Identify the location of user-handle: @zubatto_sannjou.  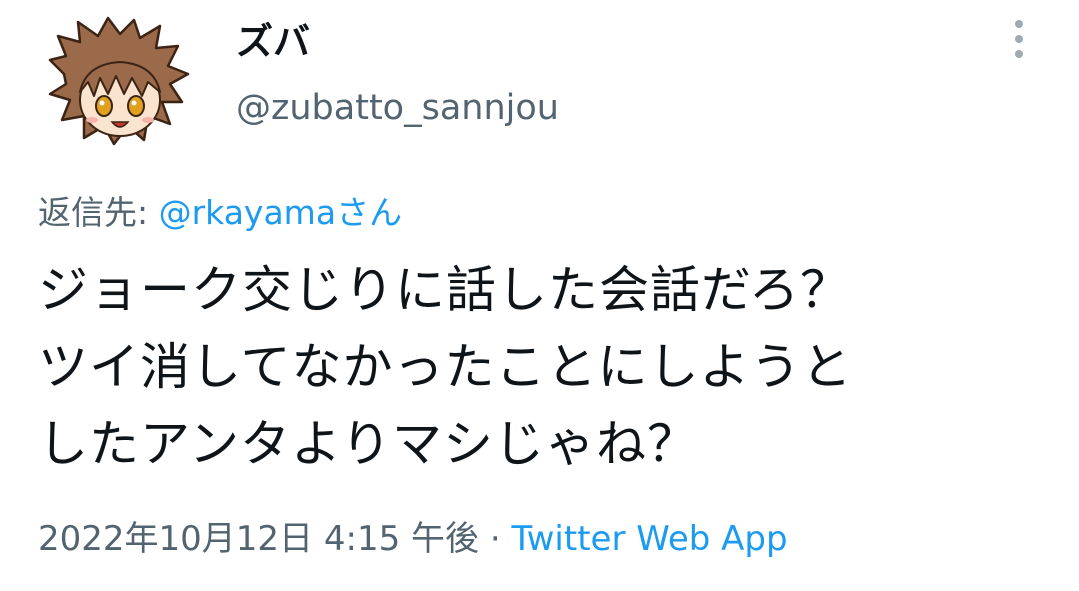
(397, 108).